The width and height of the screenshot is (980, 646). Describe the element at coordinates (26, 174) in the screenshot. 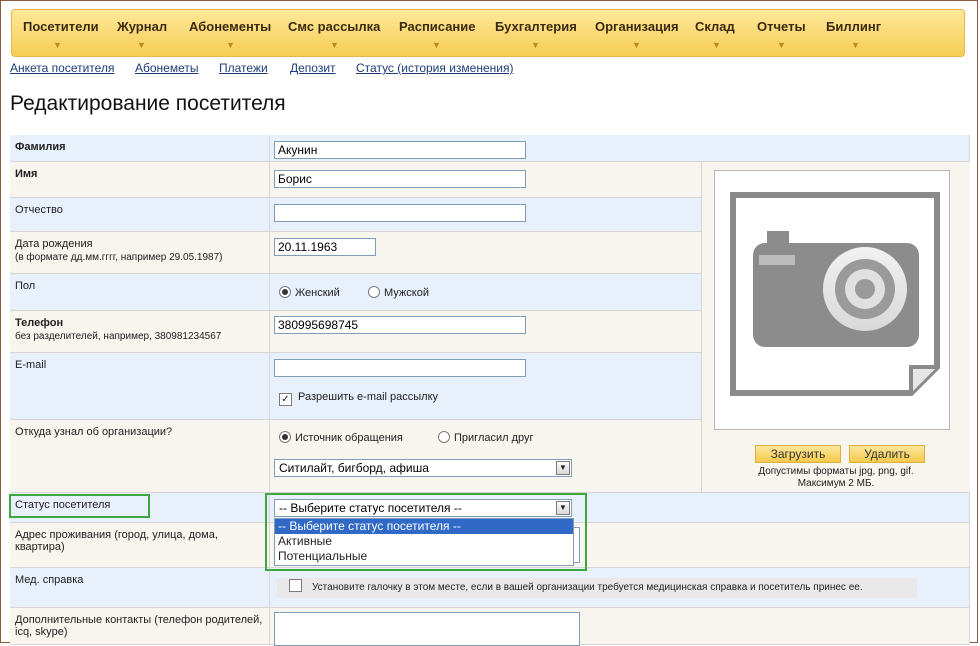

I see `firstname-label: Имя` at that location.